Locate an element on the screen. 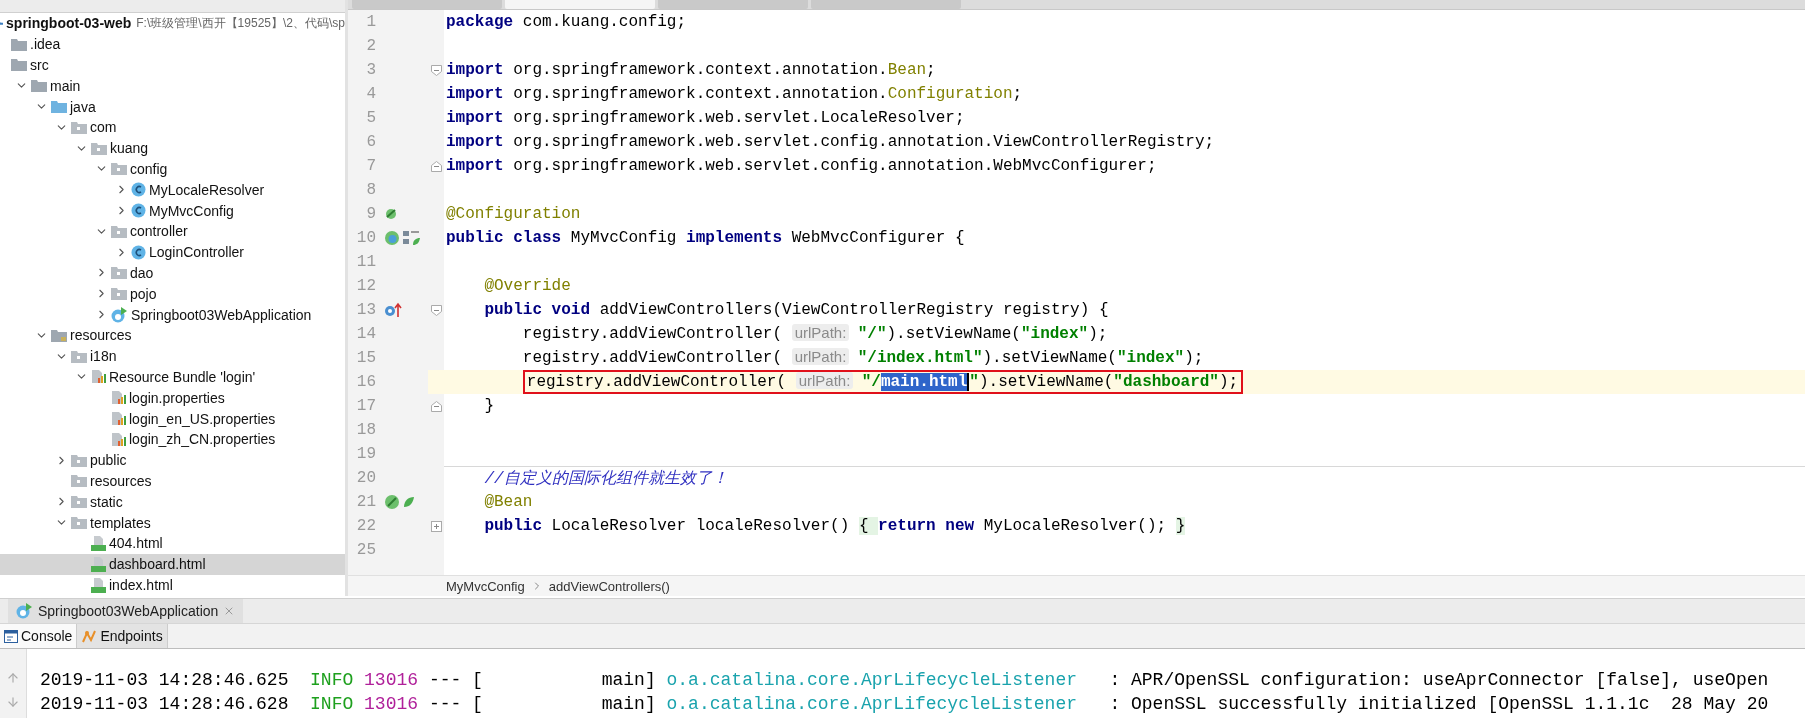 The image size is (1805, 718). tree-item: login_en_US.properties is located at coordinates (202, 418).